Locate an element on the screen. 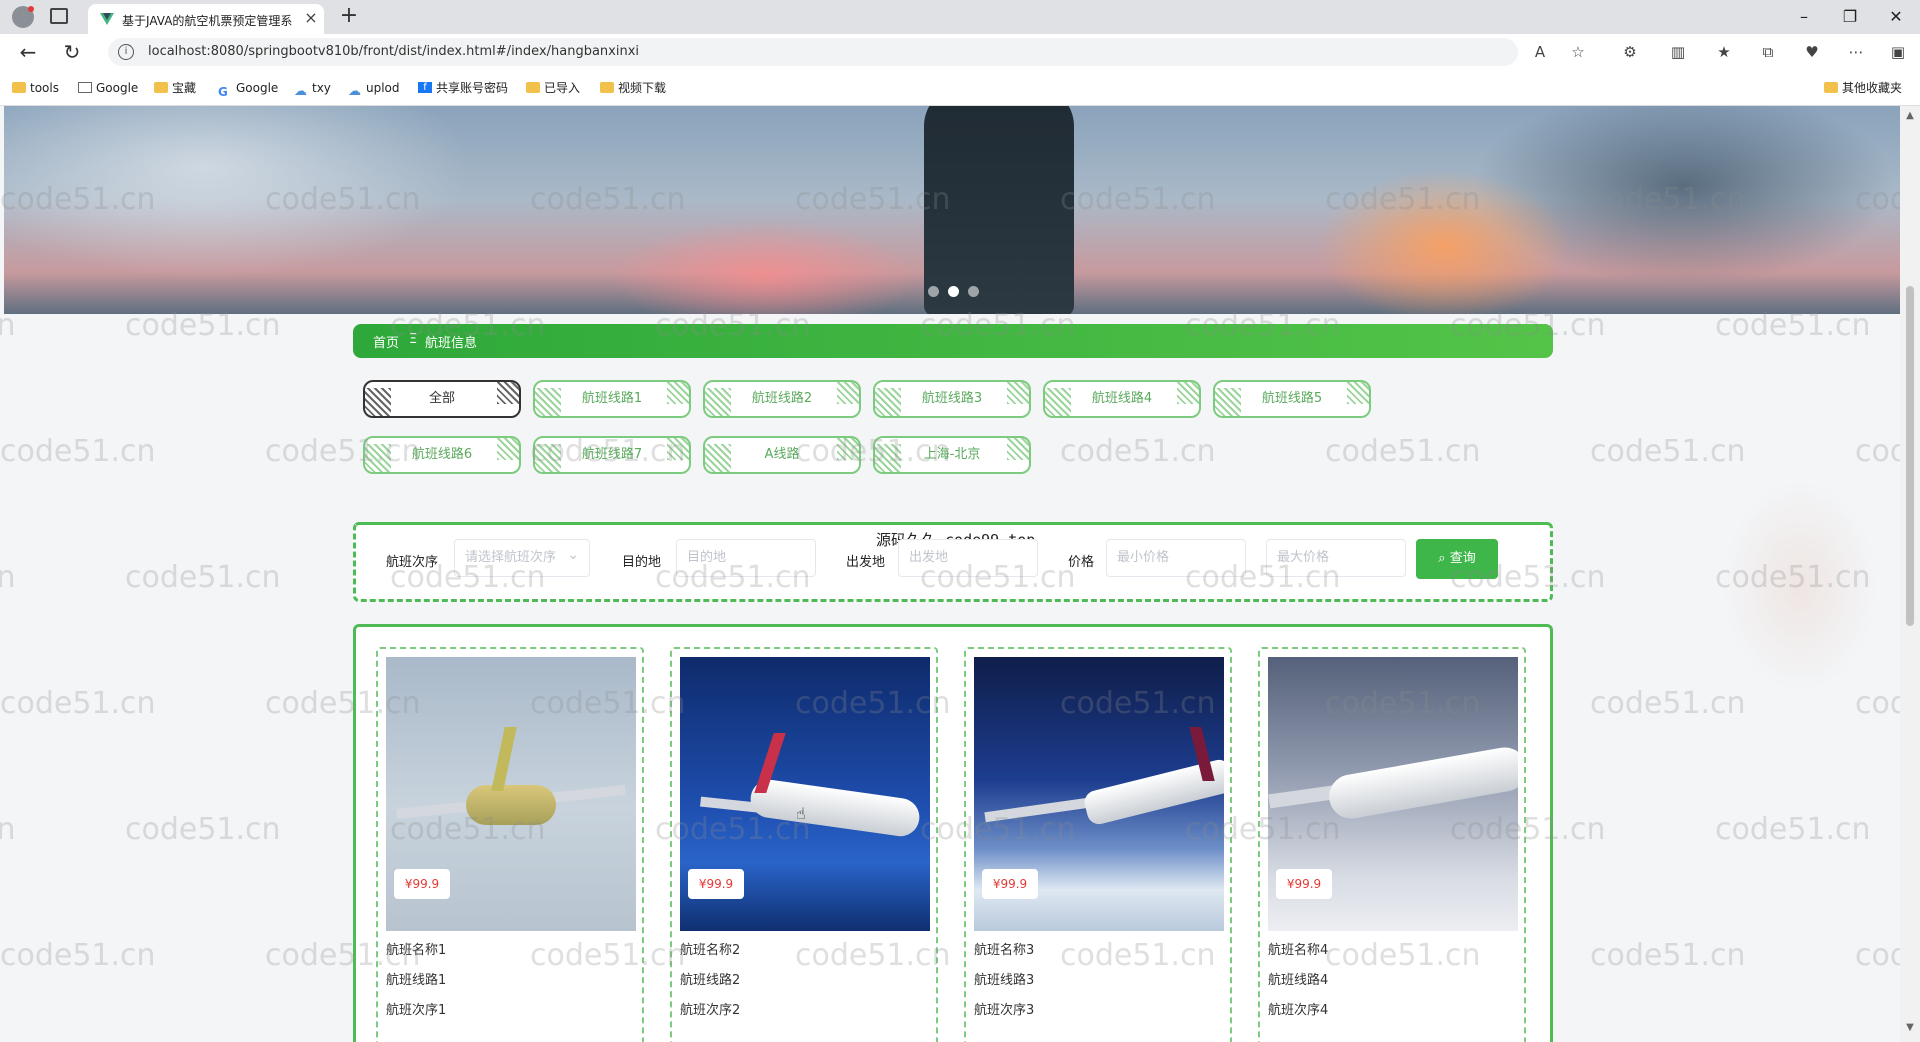 This screenshot has width=1920, height=1042. category-route-6: 航班线路6 is located at coordinates (442, 455).